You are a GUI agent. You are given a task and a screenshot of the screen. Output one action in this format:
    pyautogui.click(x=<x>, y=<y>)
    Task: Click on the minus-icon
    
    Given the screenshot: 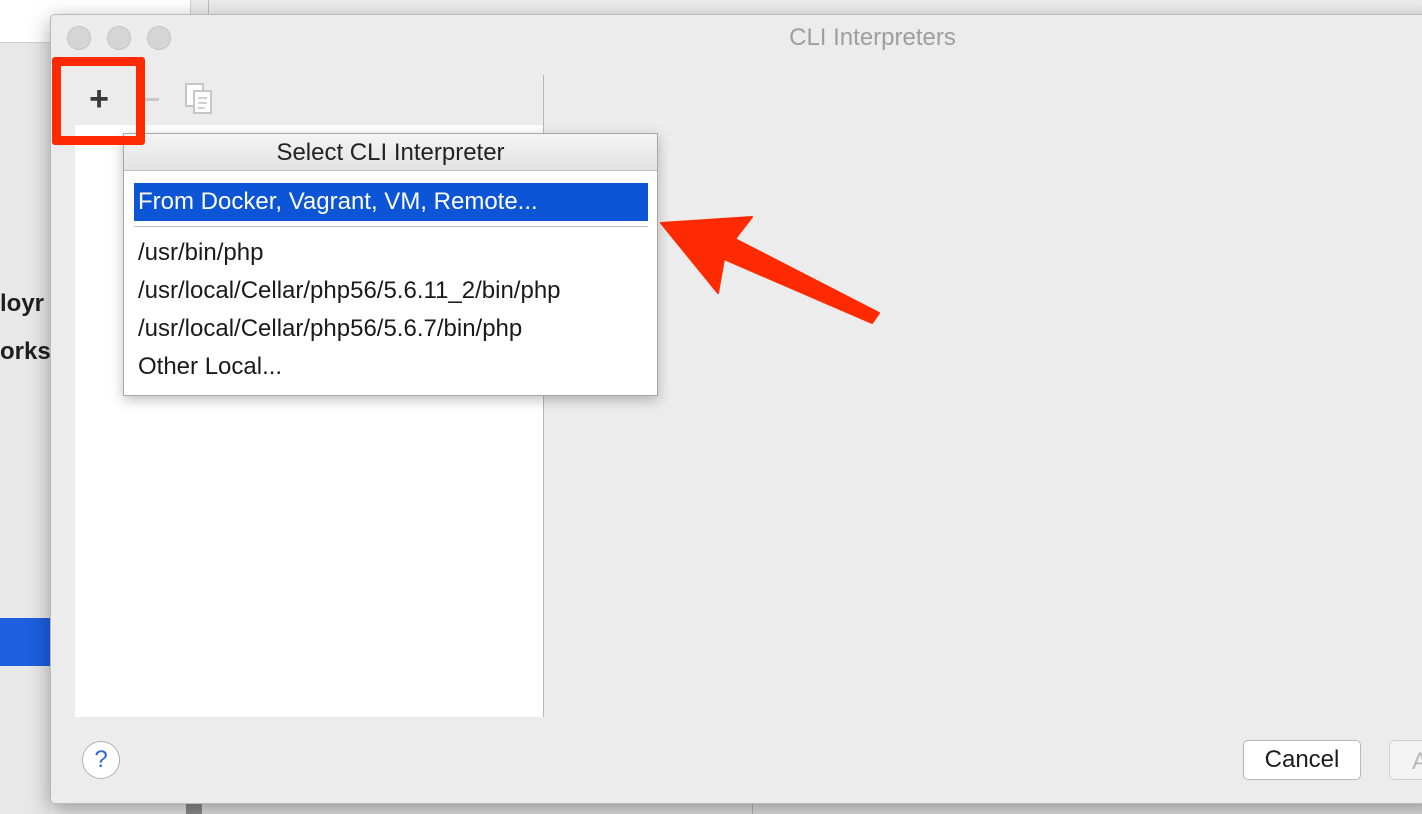 What is the action you would take?
    pyautogui.click(x=151, y=99)
    